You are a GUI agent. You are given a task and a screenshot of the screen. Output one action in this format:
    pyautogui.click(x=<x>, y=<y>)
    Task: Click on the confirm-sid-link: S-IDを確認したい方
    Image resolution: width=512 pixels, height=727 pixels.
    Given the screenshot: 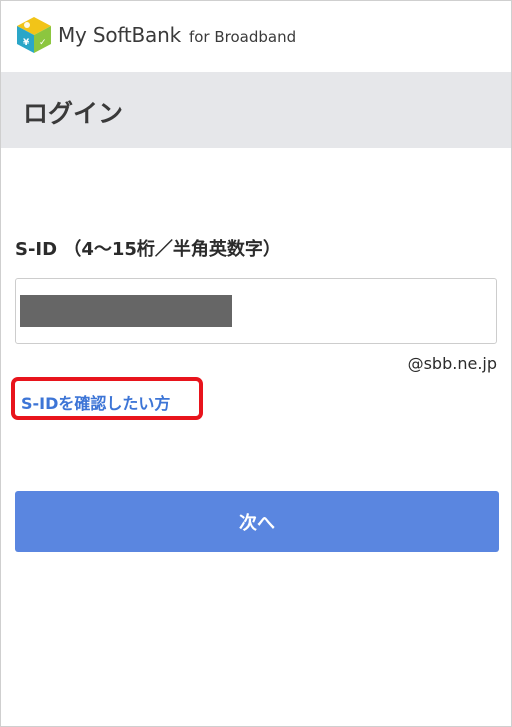 What is the action you would take?
    pyautogui.click(x=95, y=402)
    